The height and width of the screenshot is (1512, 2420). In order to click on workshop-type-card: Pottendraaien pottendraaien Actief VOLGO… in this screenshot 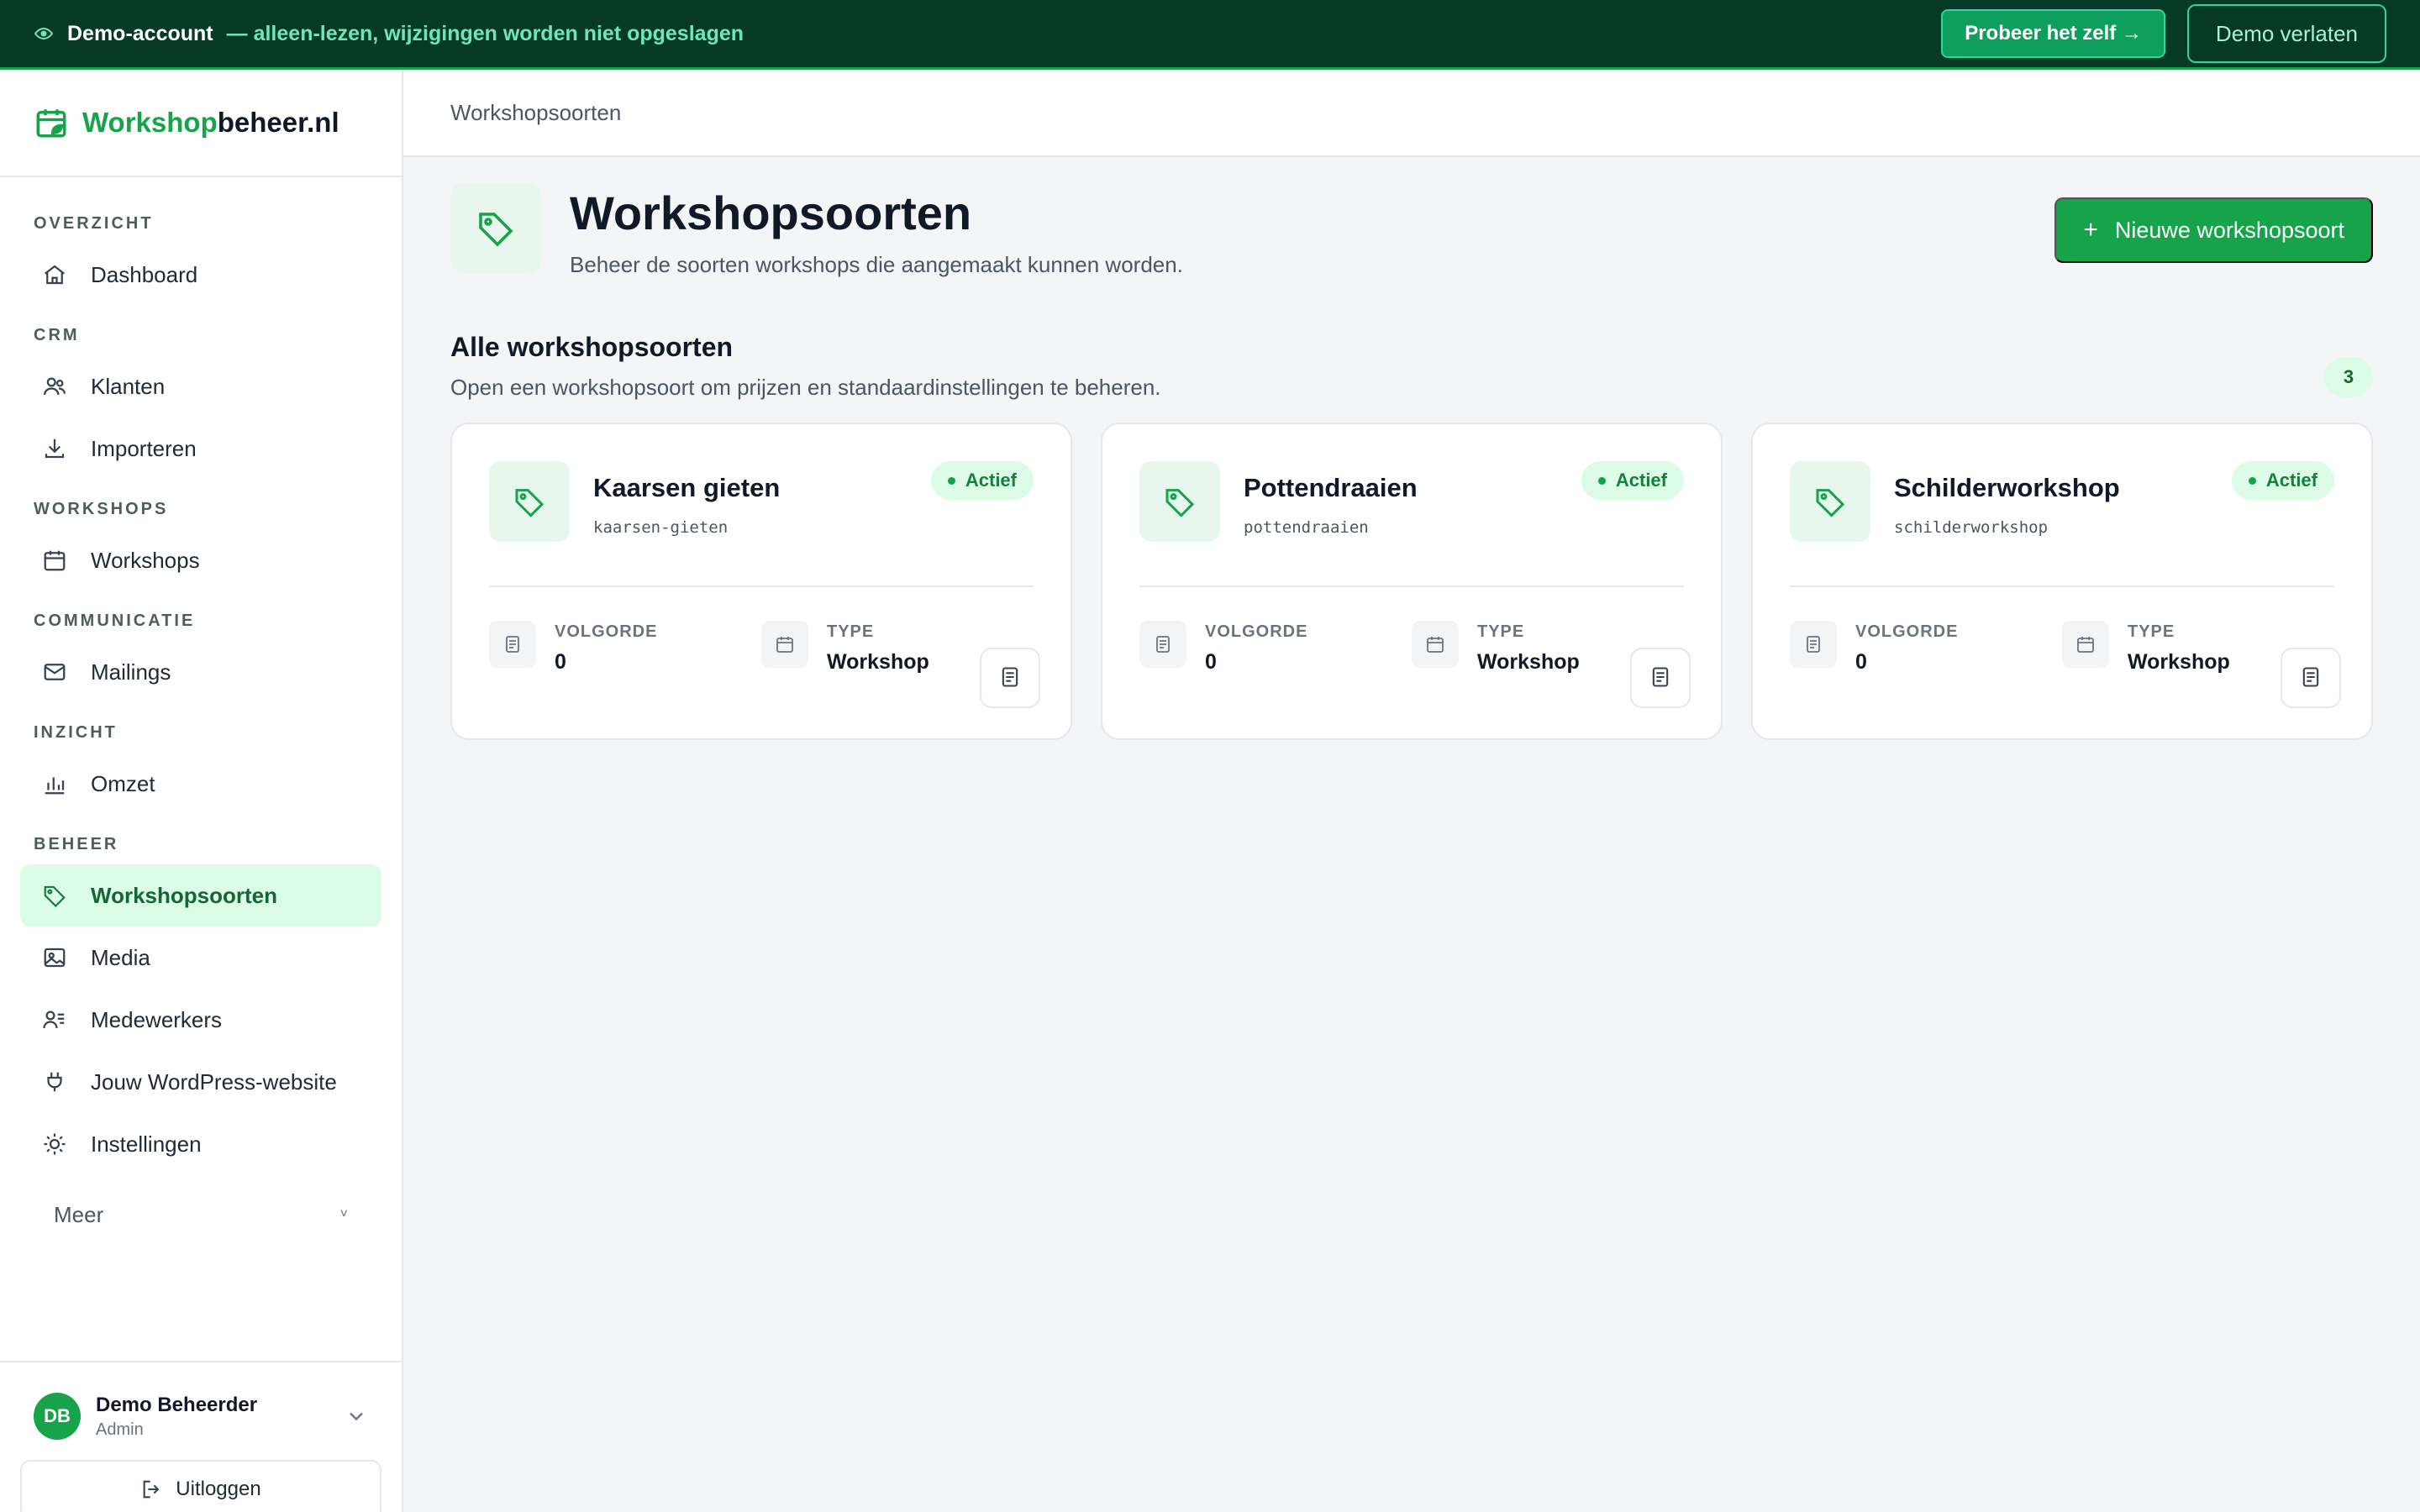, I will do `click(1412, 581)`.